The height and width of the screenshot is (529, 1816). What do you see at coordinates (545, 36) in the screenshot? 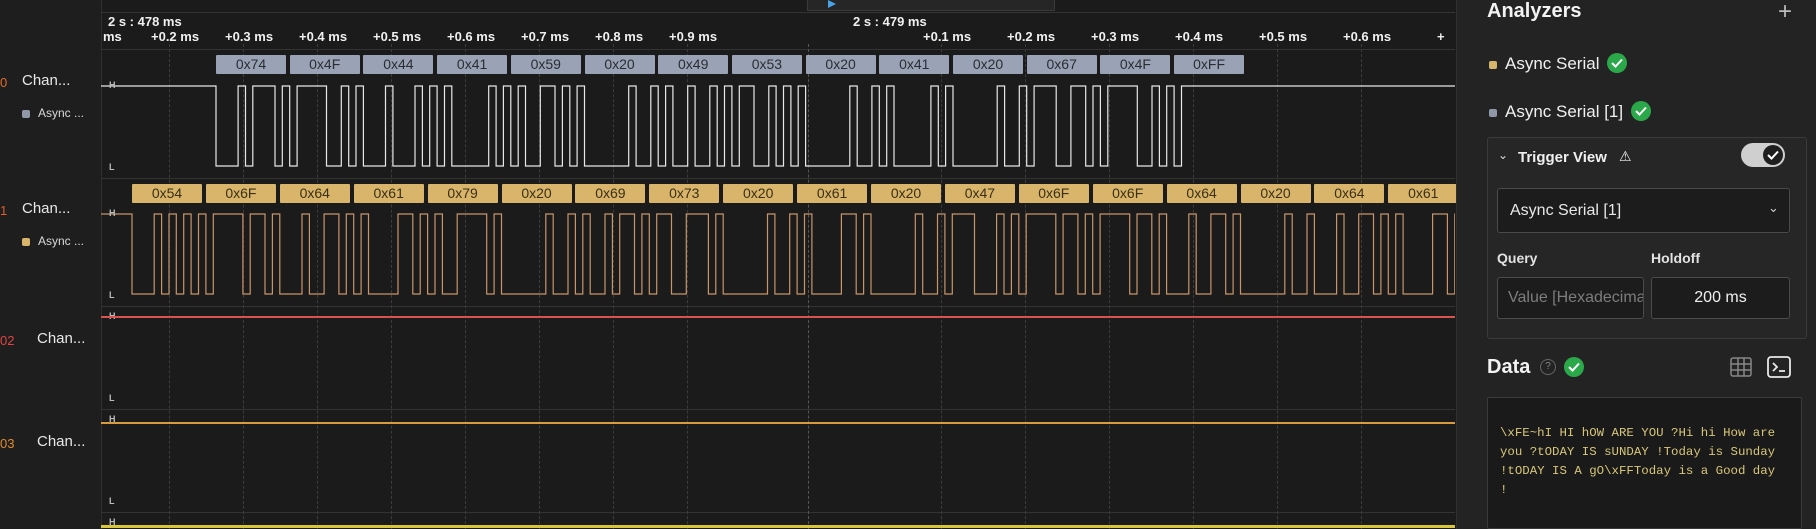
I see `time-tick-label: +0.7 ms` at bounding box center [545, 36].